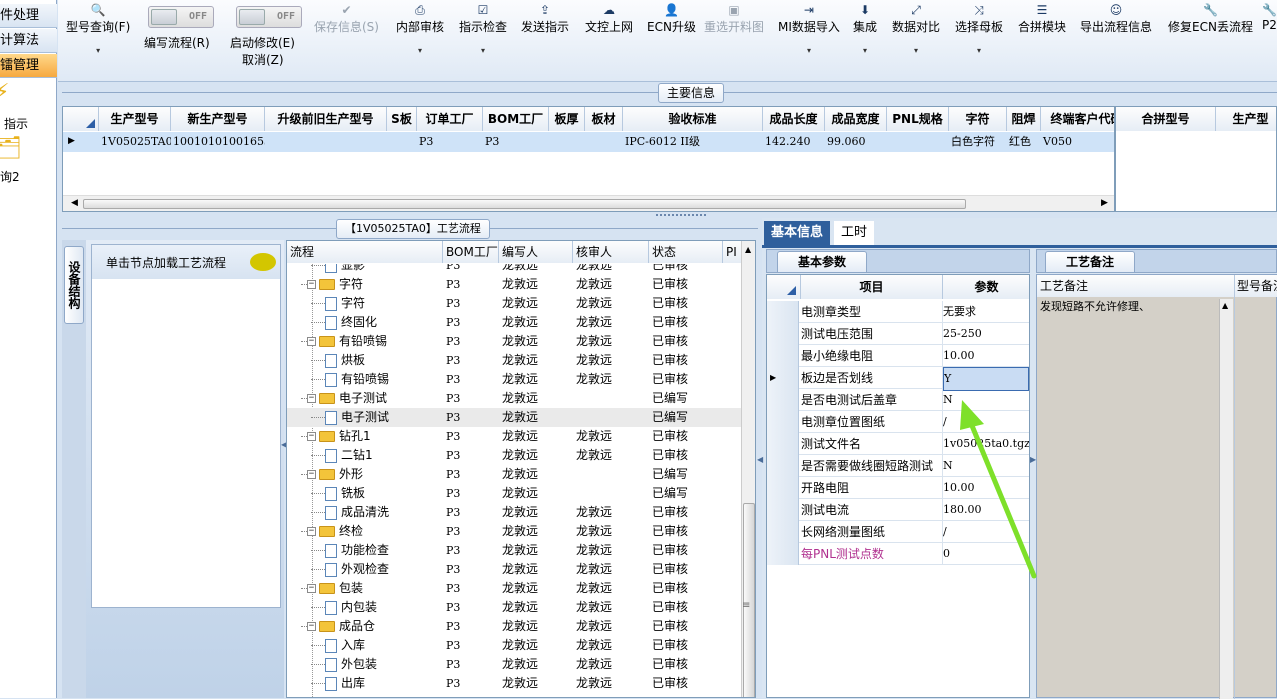  I want to click on tree-node: 外包装, so click(344, 664).